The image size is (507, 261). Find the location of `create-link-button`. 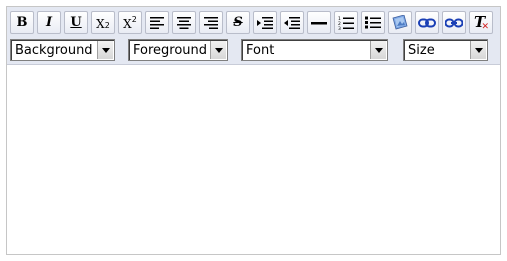

create-link-button is located at coordinates (427, 22).